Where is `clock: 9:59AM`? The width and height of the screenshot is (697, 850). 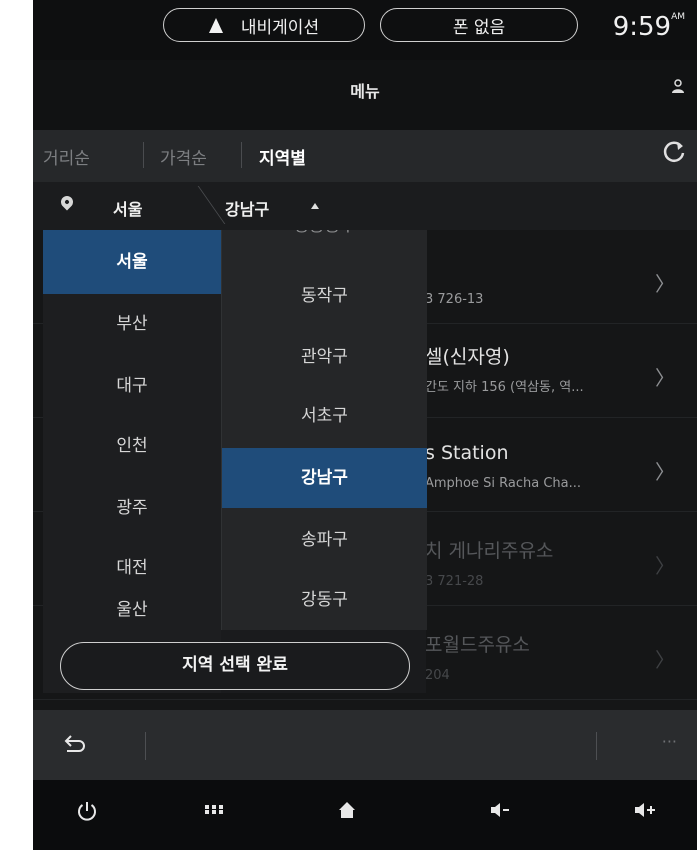
clock: 9:59AM is located at coordinates (649, 27).